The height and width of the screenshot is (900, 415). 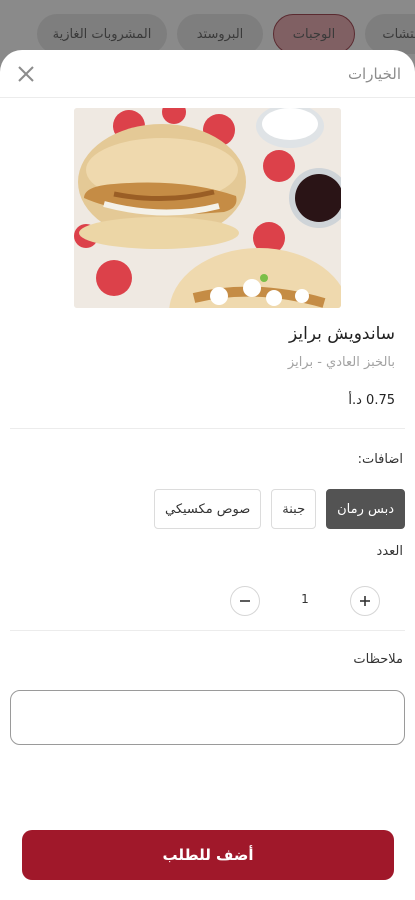 What do you see at coordinates (365, 509) in the screenshot?
I see `addon-option-pomegranate: دبس رمان` at bounding box center [365, 509].